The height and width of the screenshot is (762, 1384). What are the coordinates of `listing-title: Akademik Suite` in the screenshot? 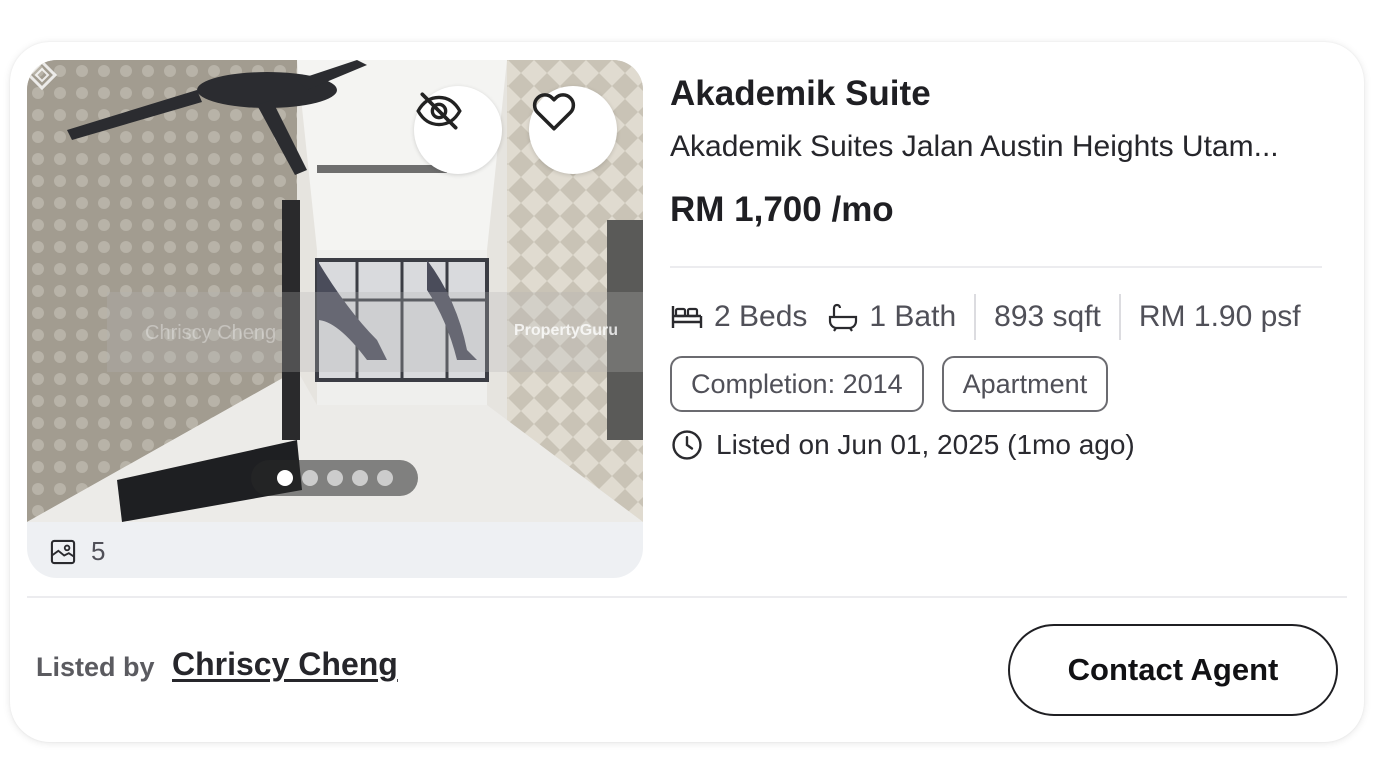 It's located at (800, 94).